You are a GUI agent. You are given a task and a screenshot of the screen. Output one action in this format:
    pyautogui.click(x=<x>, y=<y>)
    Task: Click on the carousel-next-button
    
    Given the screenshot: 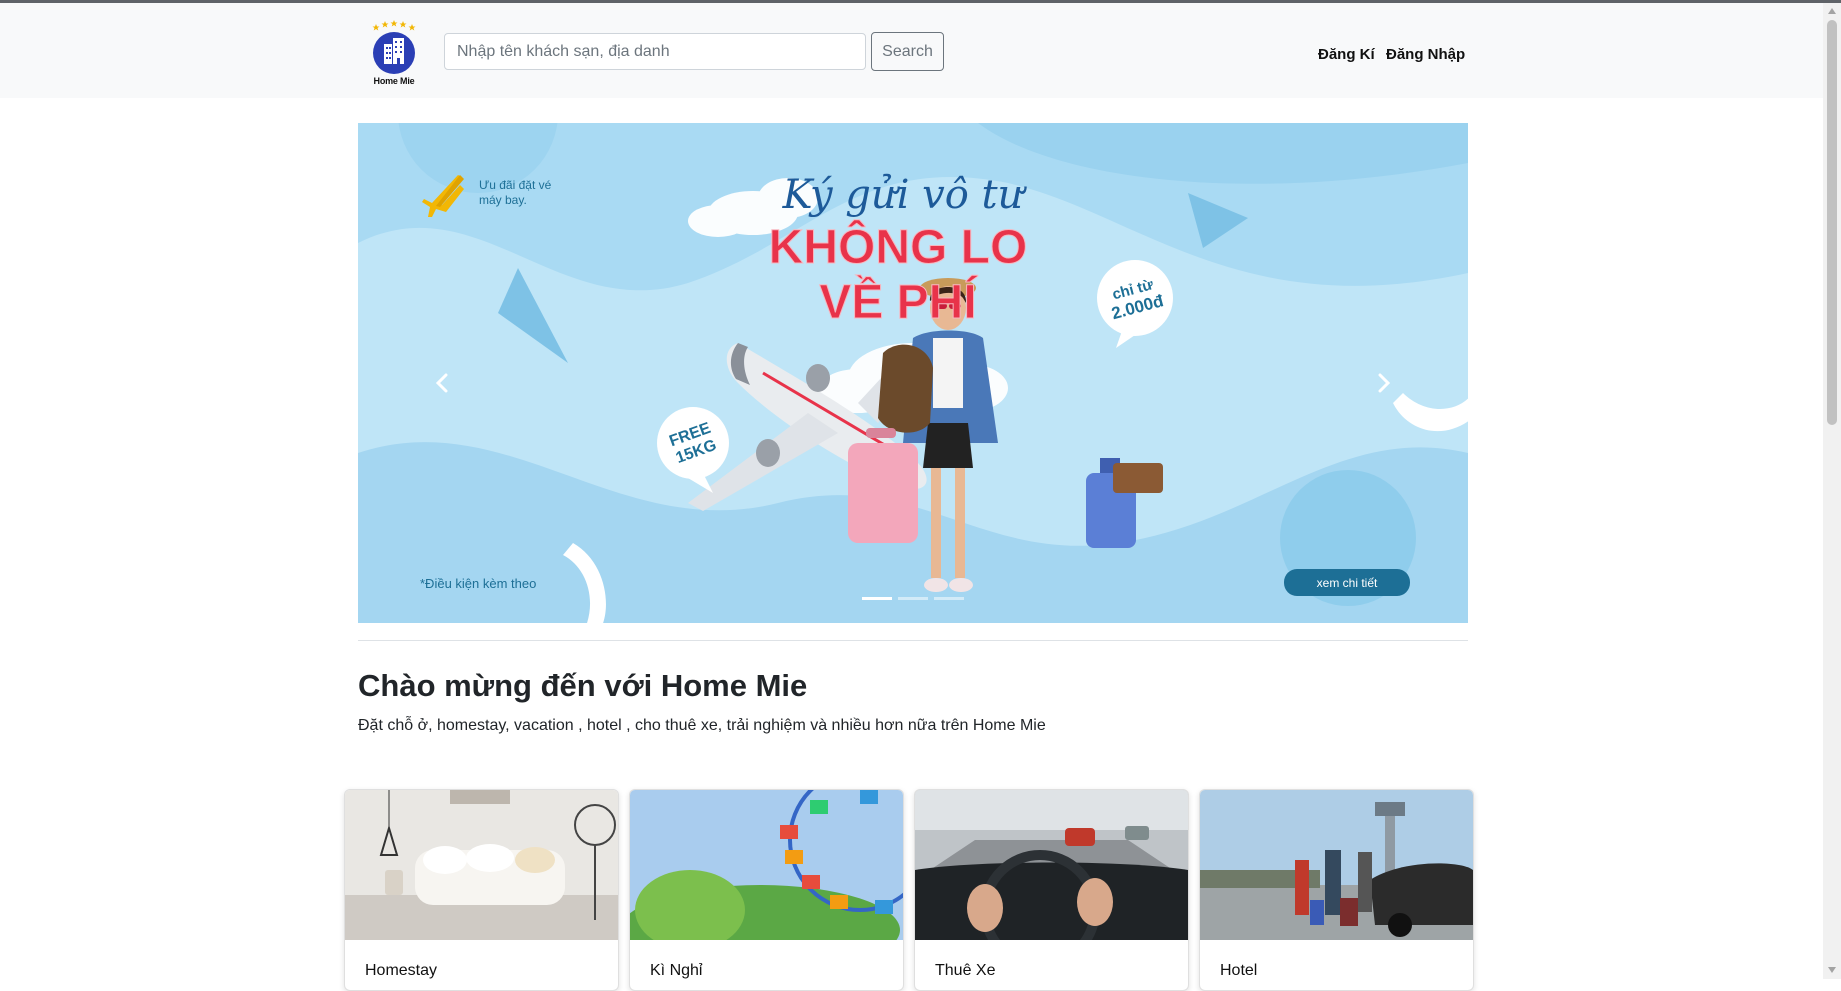 What is the action you would take?
    pyautogui.click(x=1386, y=383)
    